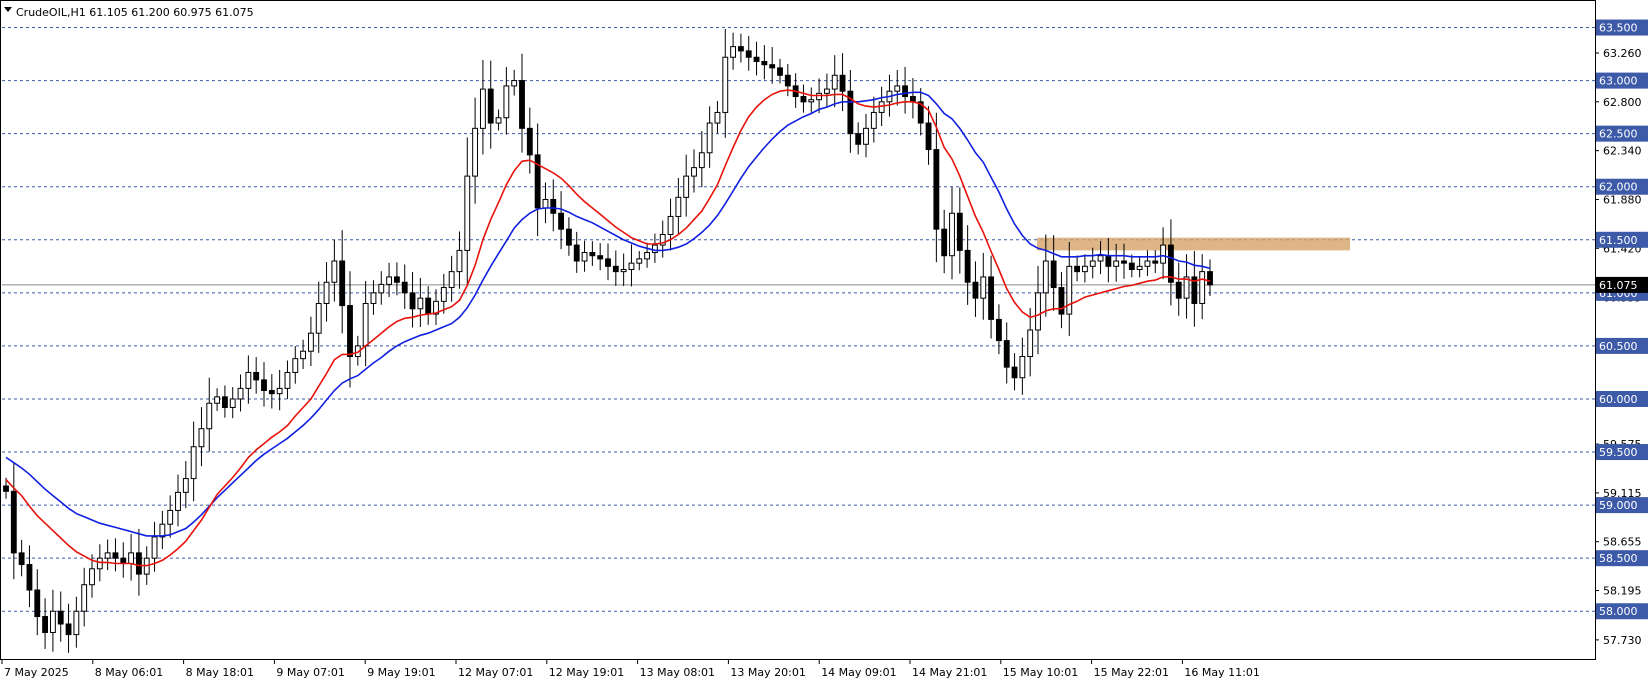 The height and width of the screenshot is (682, 1651). Describe the element at coordinates (586, 672) in the screenshot. I see `time-tick-label: 12 May 19:01` at that location.